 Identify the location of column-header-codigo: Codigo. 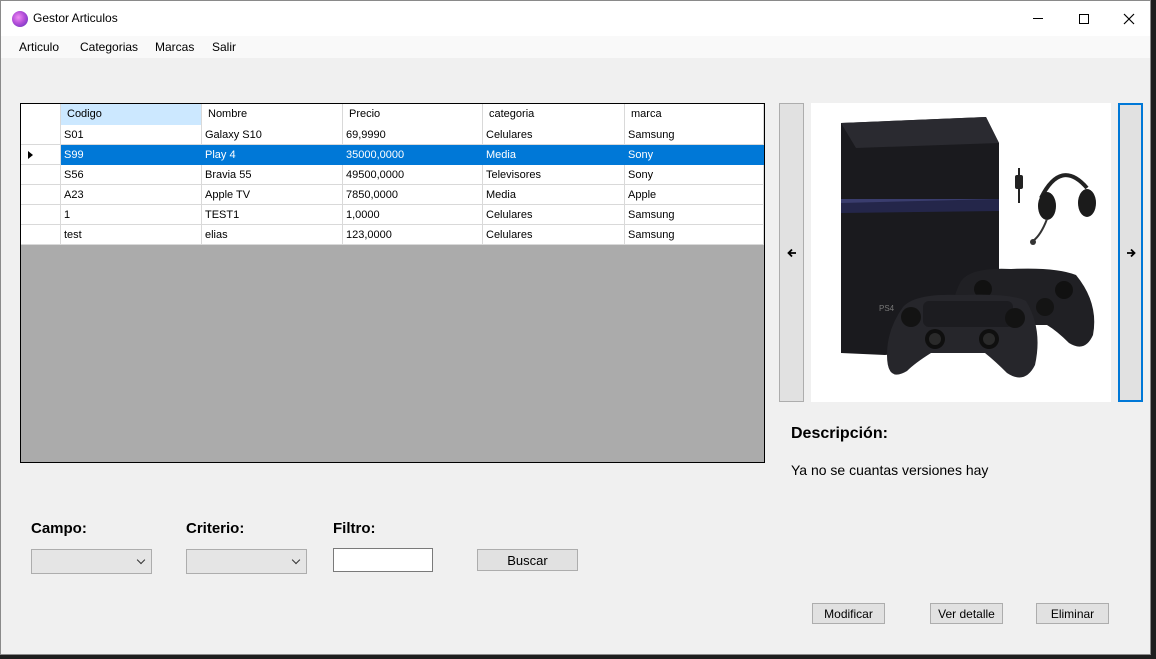
(131, 114).